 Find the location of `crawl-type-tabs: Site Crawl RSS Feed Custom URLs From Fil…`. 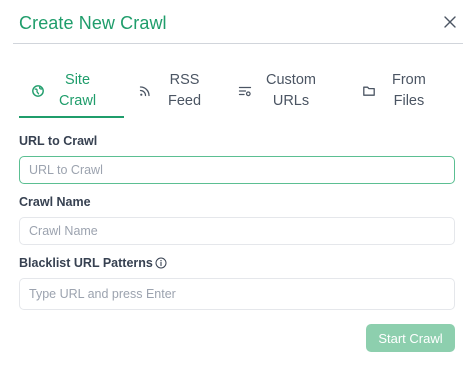

crawl-type-tabs: Site Crawl RSS Feed Custom URLs From Fil… is located at coordinates (237, 91).